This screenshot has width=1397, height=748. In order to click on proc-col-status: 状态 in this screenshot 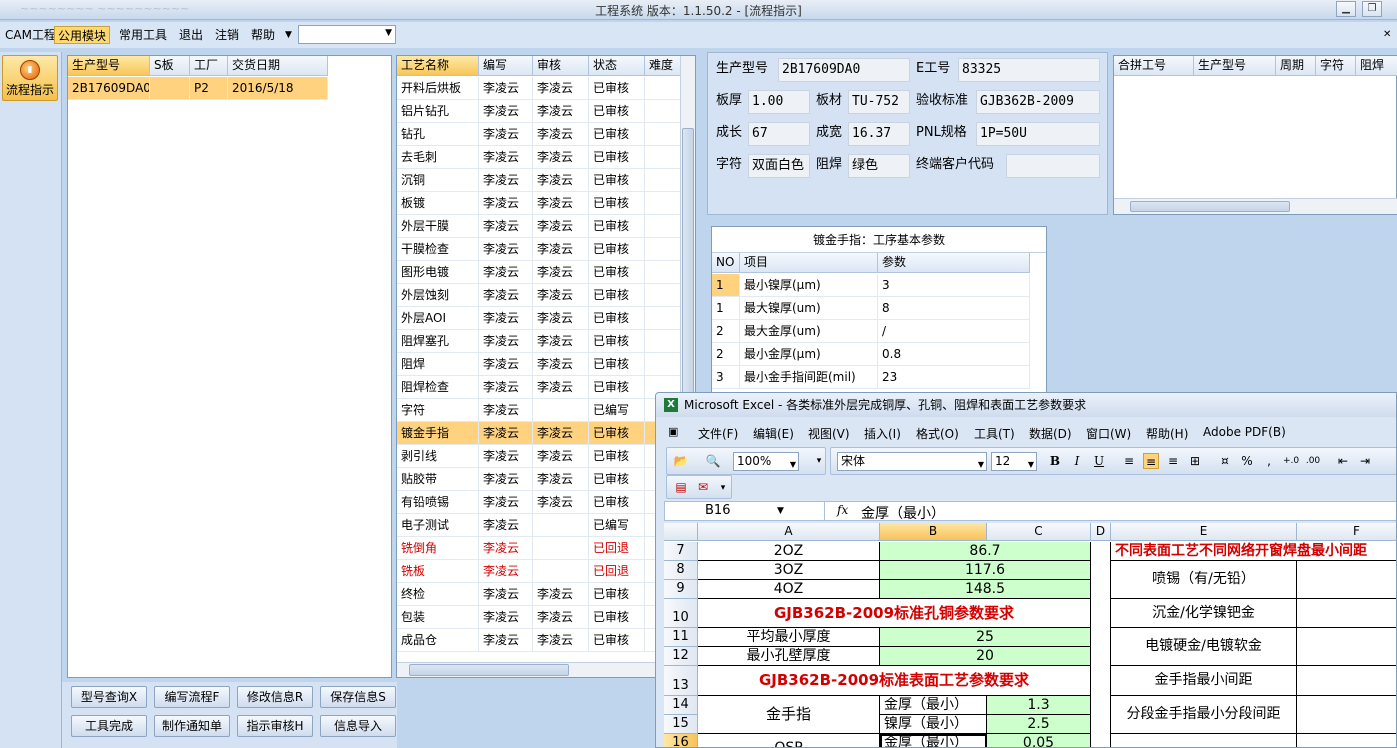, I will do `click(617, 66)`.